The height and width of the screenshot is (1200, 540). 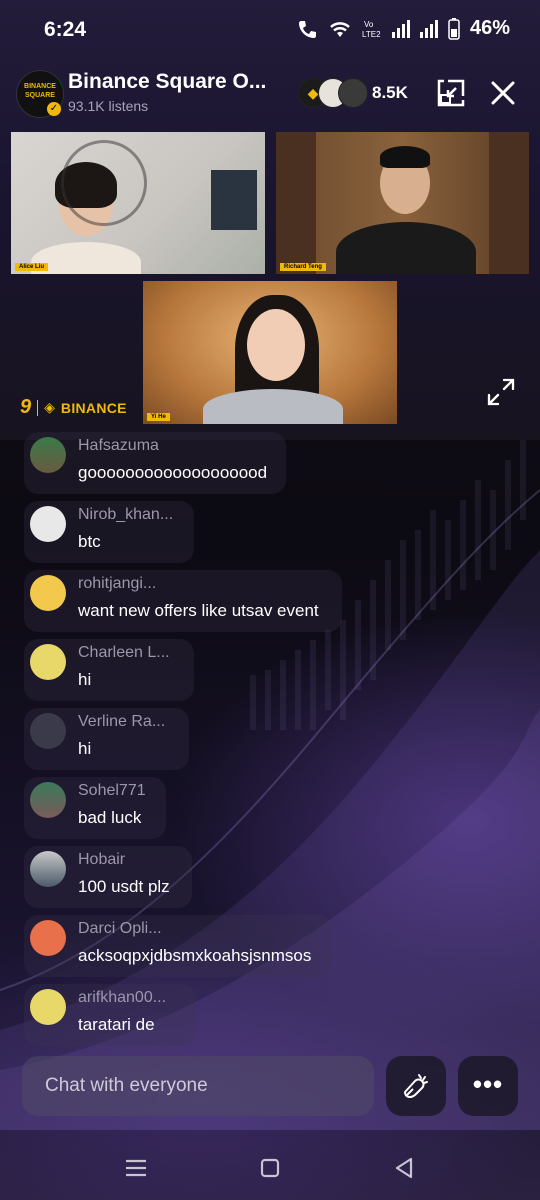 What do you see at coordinates (353, 93) in the screenshot?
I see `listener-avatar` at bounding box center [353, 93].